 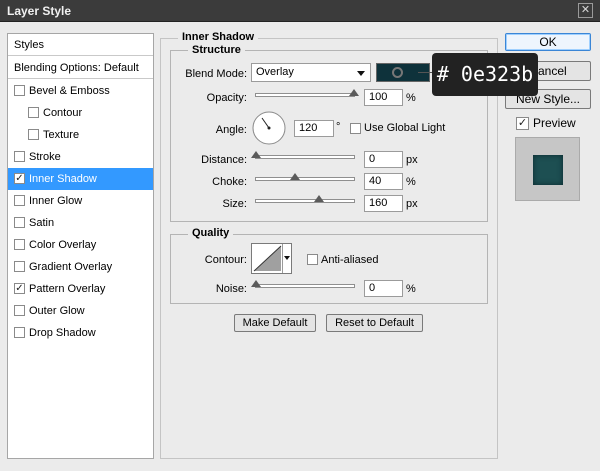 I want to click on contour-dropdown, so click(x=286, y=258).